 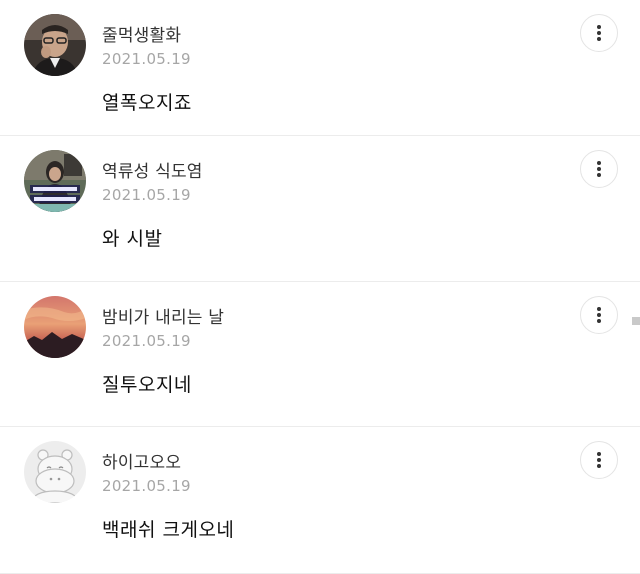 I want to click on comment-nickname: 줄먹생활화, so click(x=141, y=33).